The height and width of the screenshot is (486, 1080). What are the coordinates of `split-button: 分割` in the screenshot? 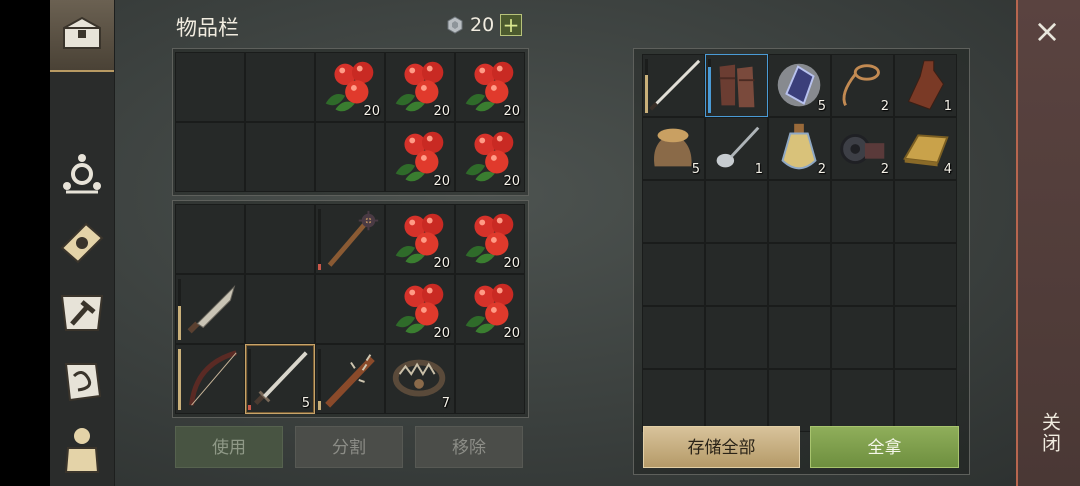 It's located at (349, 447).